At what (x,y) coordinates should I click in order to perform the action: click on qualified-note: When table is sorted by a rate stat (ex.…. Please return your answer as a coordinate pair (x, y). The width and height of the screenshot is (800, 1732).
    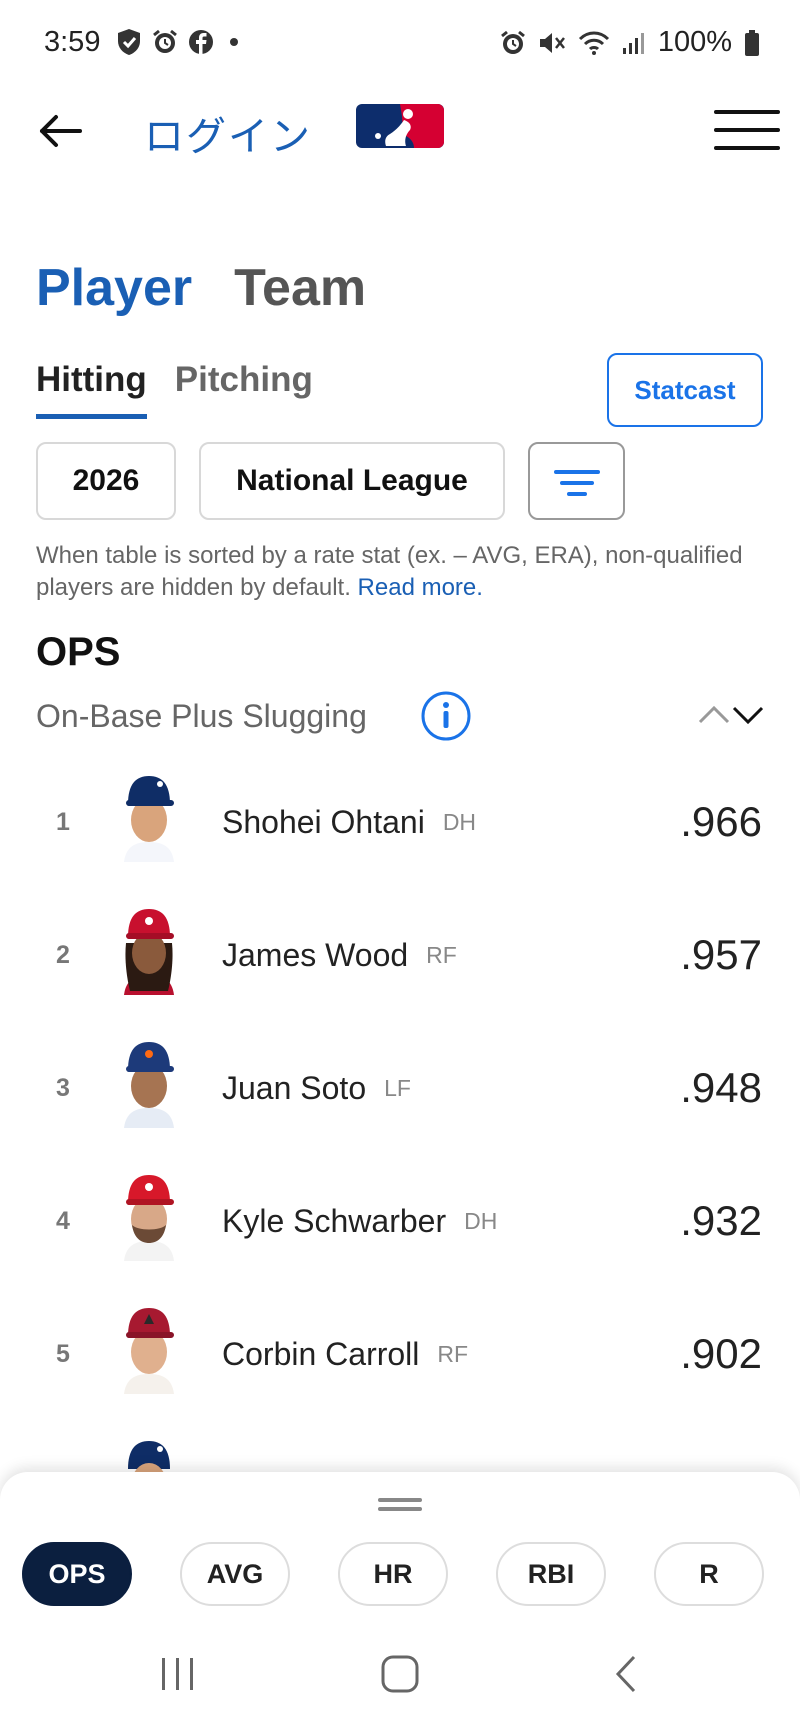
    Looking at the image, I should click on (396, 572).